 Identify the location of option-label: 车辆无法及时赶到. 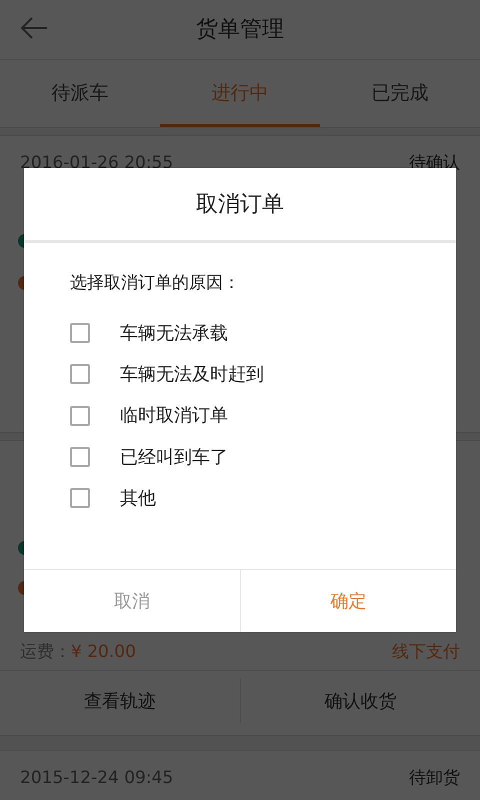
(192, 374).